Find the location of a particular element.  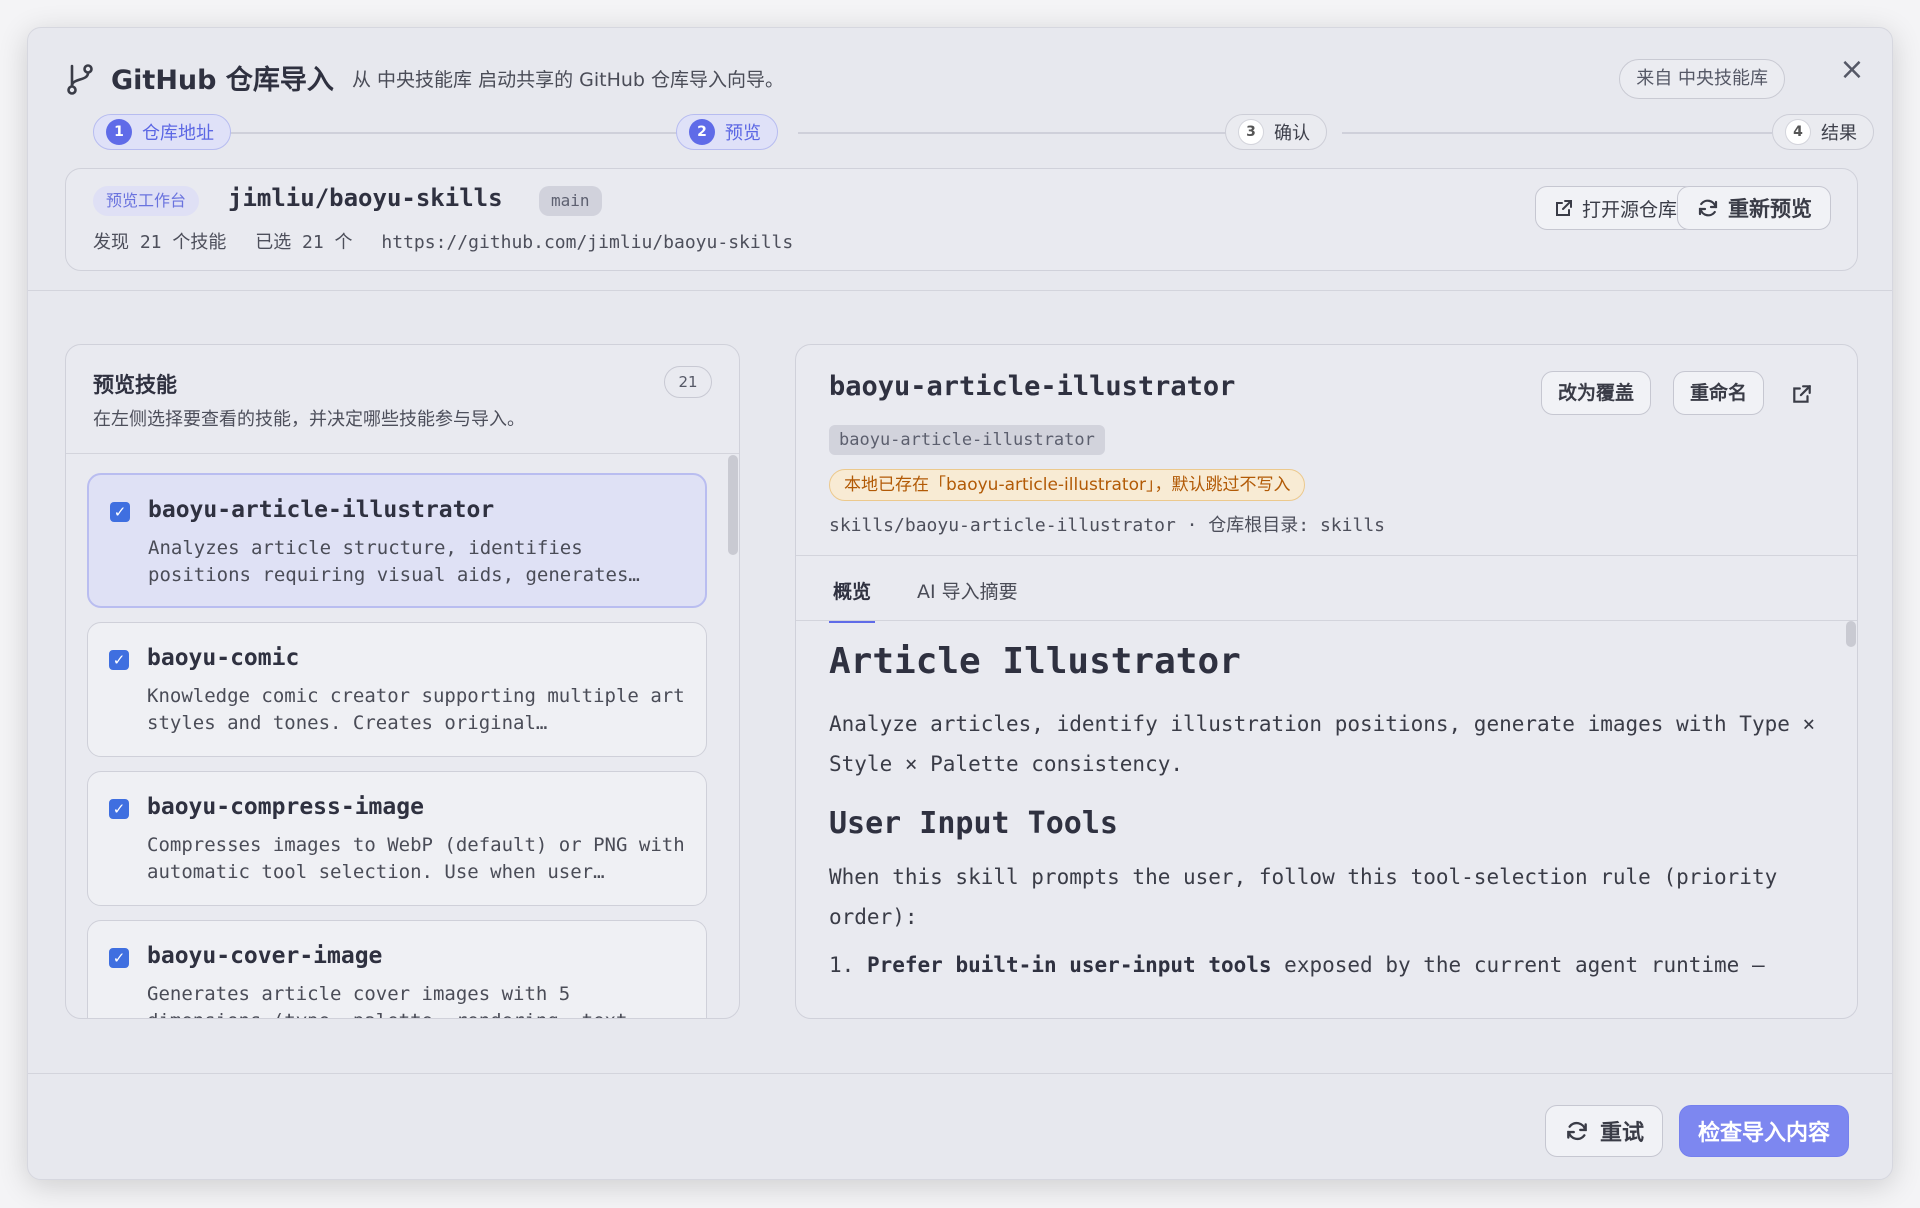

tab-overview: 概览 is located at coordinates (852, 597).